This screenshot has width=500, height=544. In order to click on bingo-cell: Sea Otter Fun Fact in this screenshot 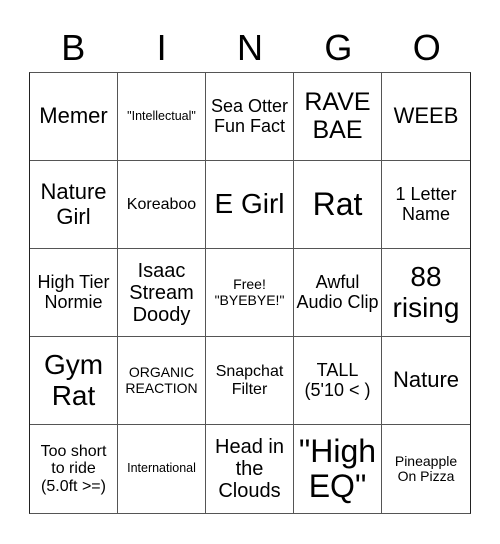, I will do `click(250, 117)`.